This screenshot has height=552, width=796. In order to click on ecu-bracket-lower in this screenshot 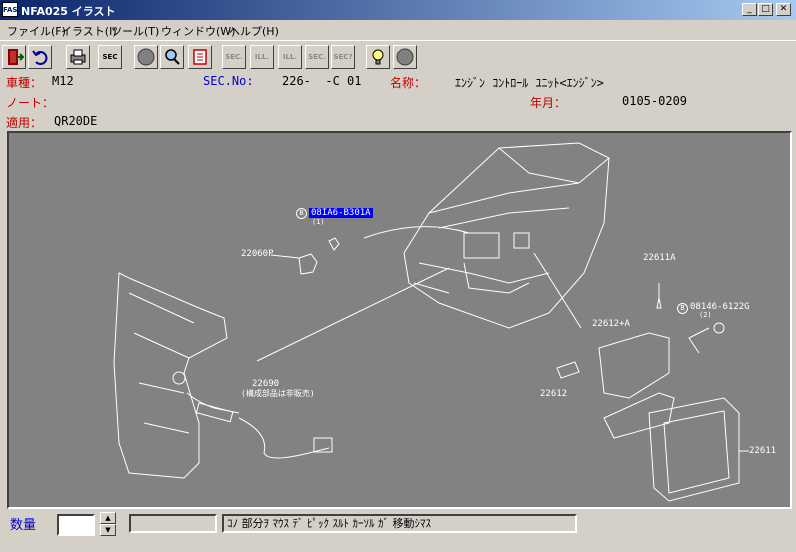, I will do `click(639, 415)`.